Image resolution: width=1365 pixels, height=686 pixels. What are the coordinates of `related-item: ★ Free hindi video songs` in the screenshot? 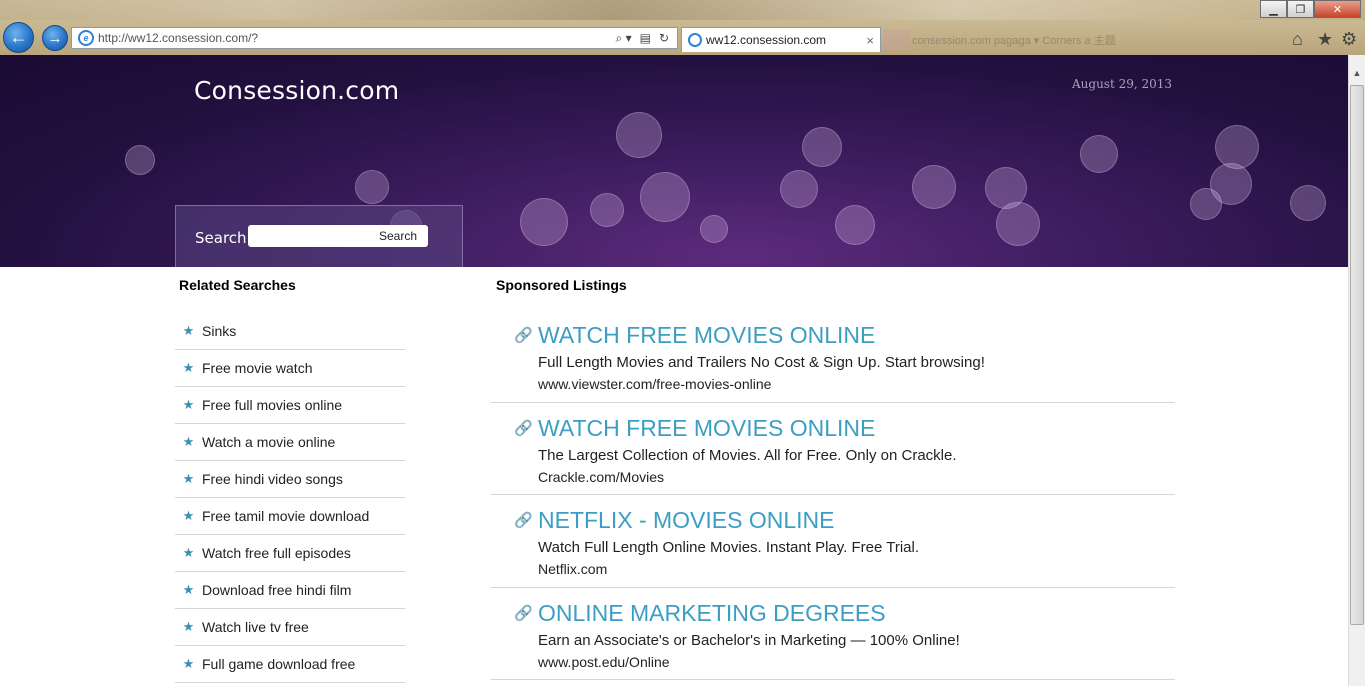 It's located at (290, 479).